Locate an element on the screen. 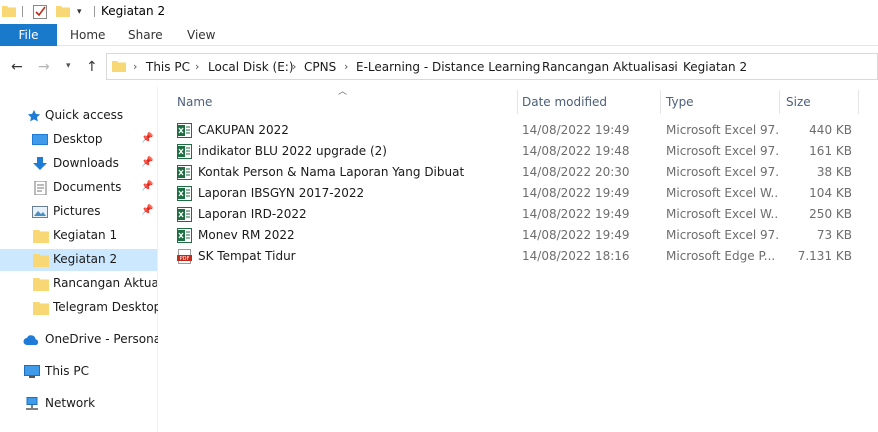 This screenshot has height=432, width=878. nav-item-kegiatan-1: Kegiatan 1 is located at coordinates (78, 236).